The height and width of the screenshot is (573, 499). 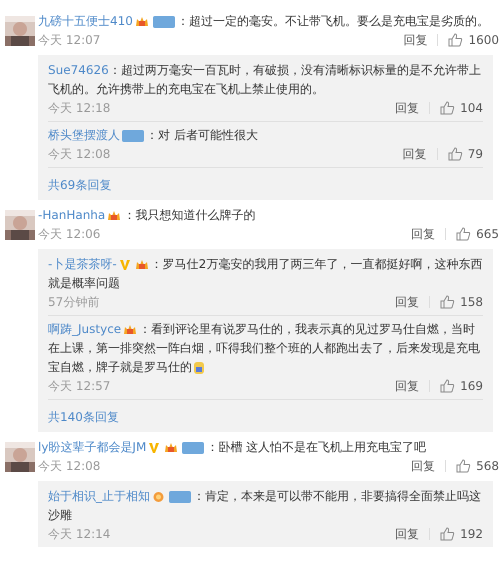 What do you see at coordinates (475, 154) in the screenshot?
I see `like-count: 79` at bounding box center [475, 154].